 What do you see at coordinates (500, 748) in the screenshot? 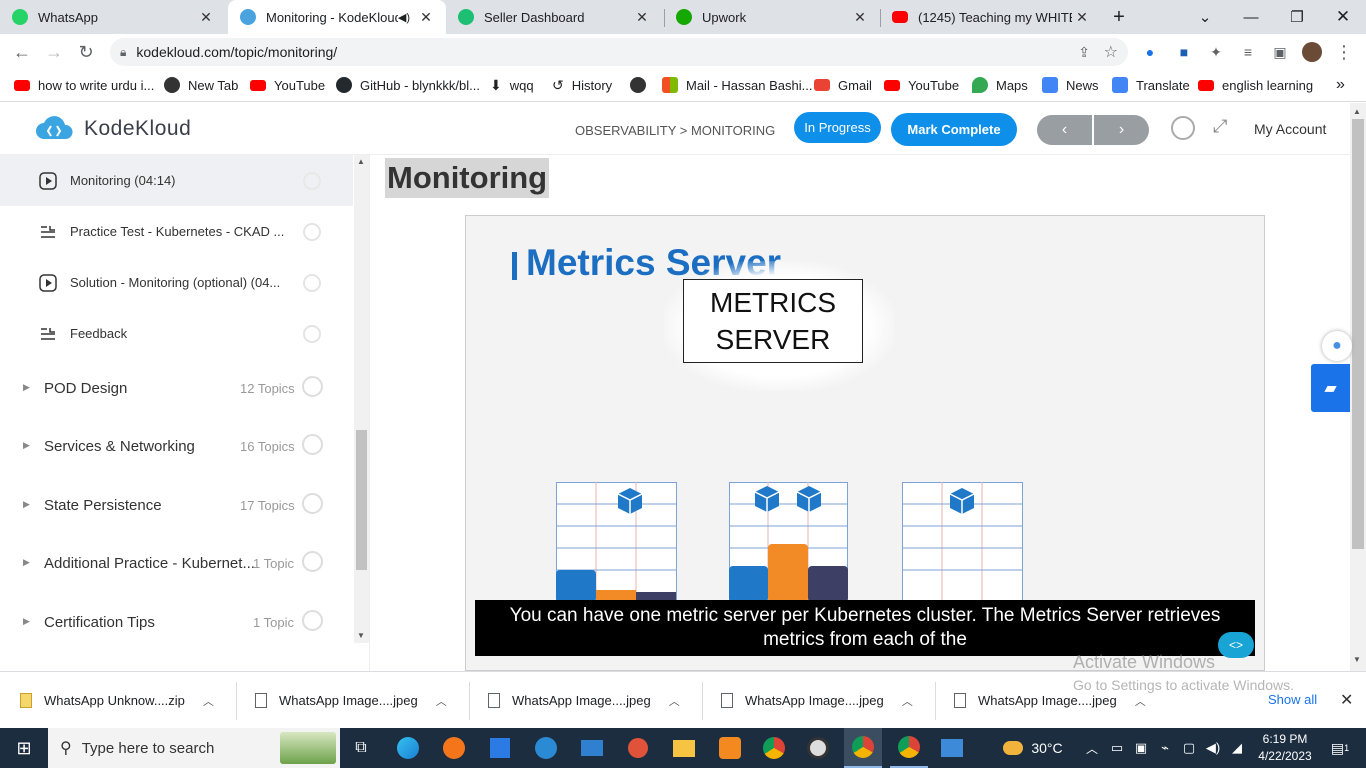
I see `store-icon` at bounding box center [500, 748].